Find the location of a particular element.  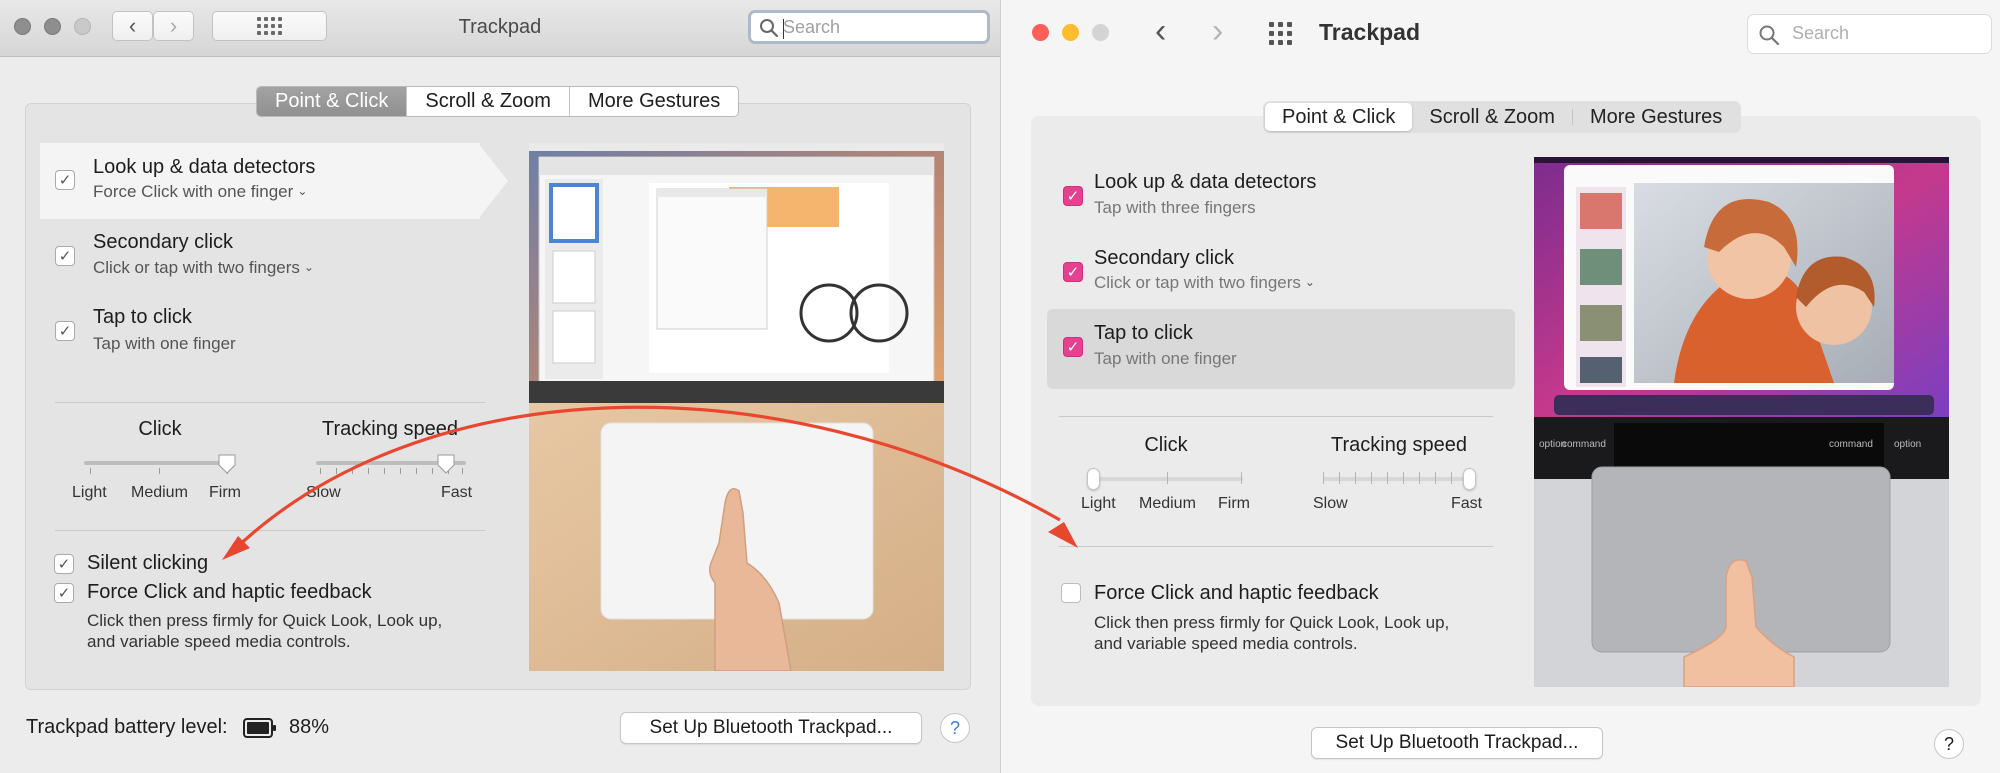

left-secondary-click-sub: Click or tap with two fingers is located at coordinates (196, 267).